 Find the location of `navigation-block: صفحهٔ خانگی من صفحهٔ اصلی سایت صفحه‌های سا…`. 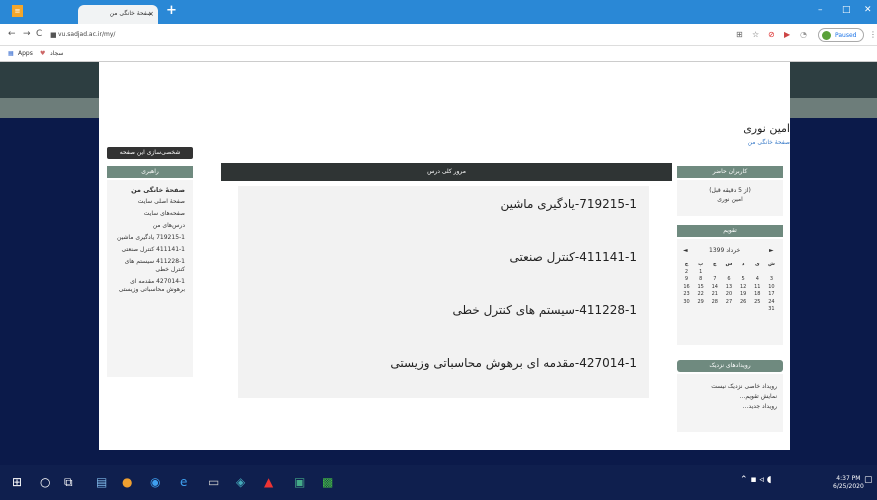

navigation-block: صفحهٔ خانگی من صفحهٔ اصلی سایت صفحه‌های سا… is located at coordinates (150, 278).